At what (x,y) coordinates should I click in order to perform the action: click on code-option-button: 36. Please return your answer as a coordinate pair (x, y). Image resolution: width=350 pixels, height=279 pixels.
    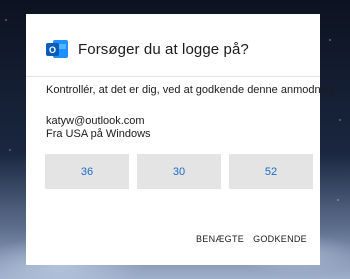
    Looking at the image, I should click on (87, 171).